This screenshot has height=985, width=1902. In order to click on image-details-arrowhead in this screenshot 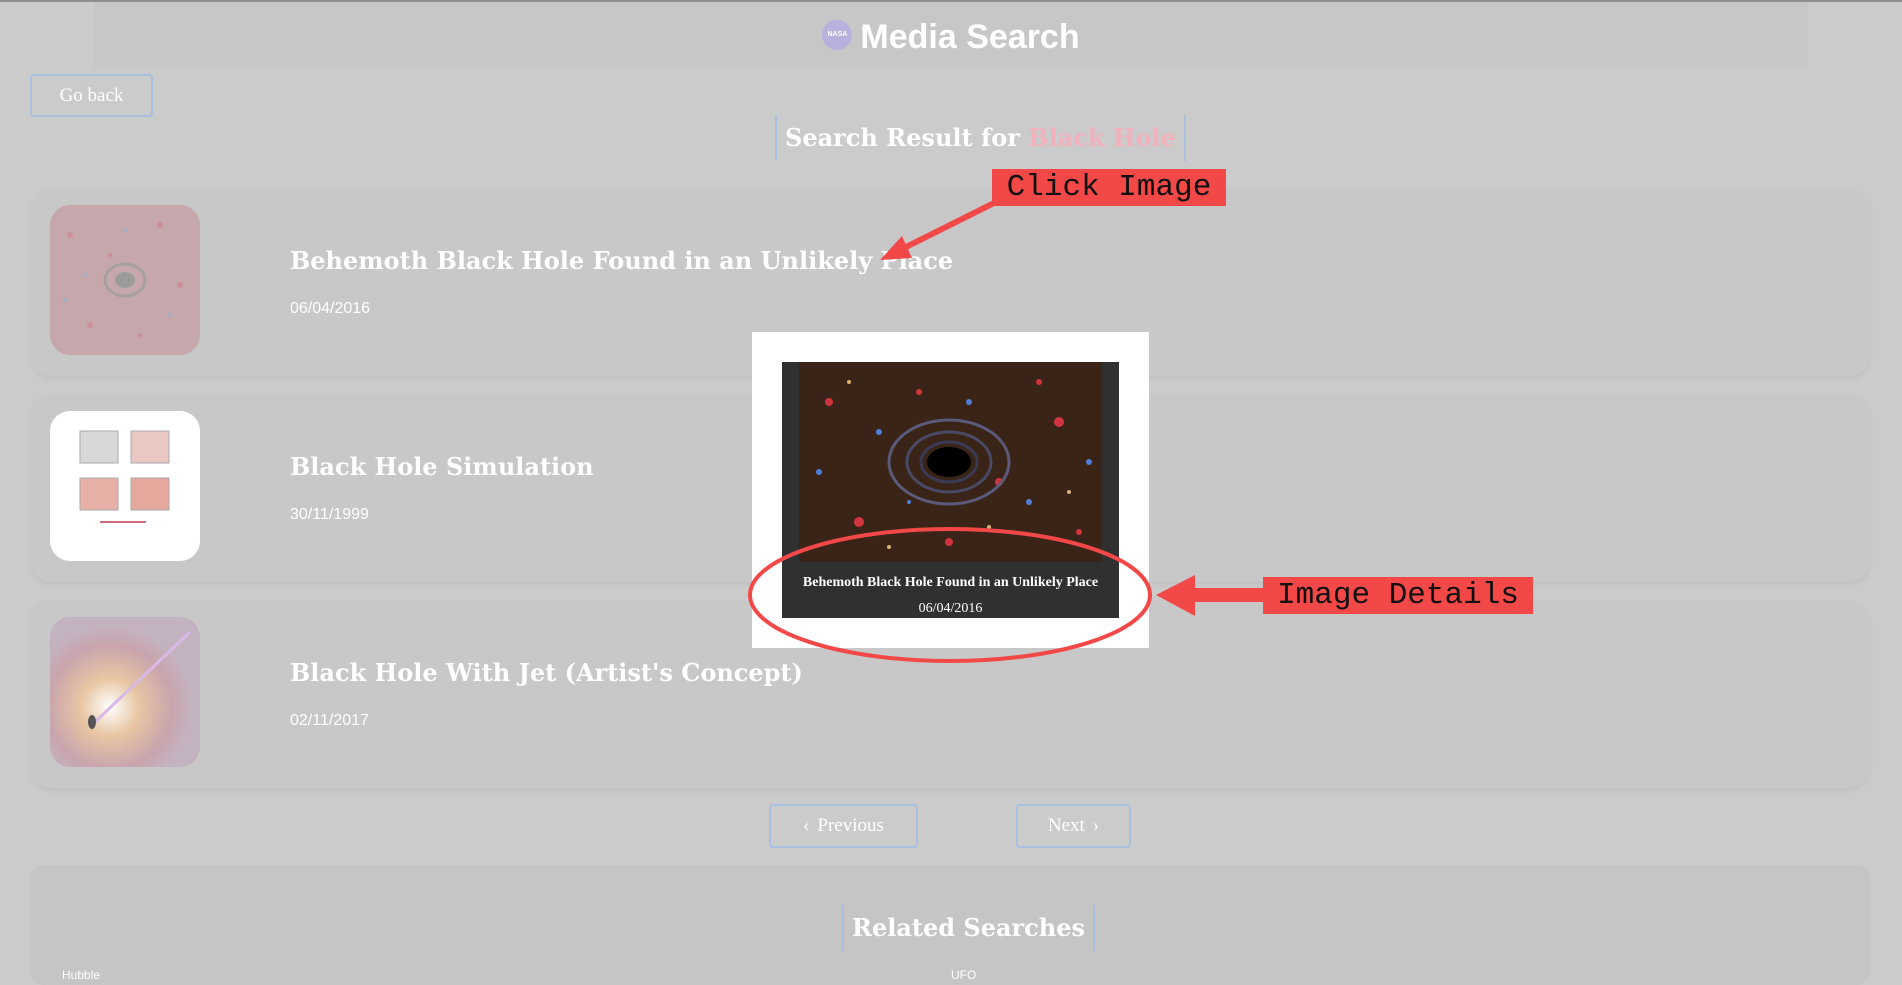, I will do `click(1175, 595)`.